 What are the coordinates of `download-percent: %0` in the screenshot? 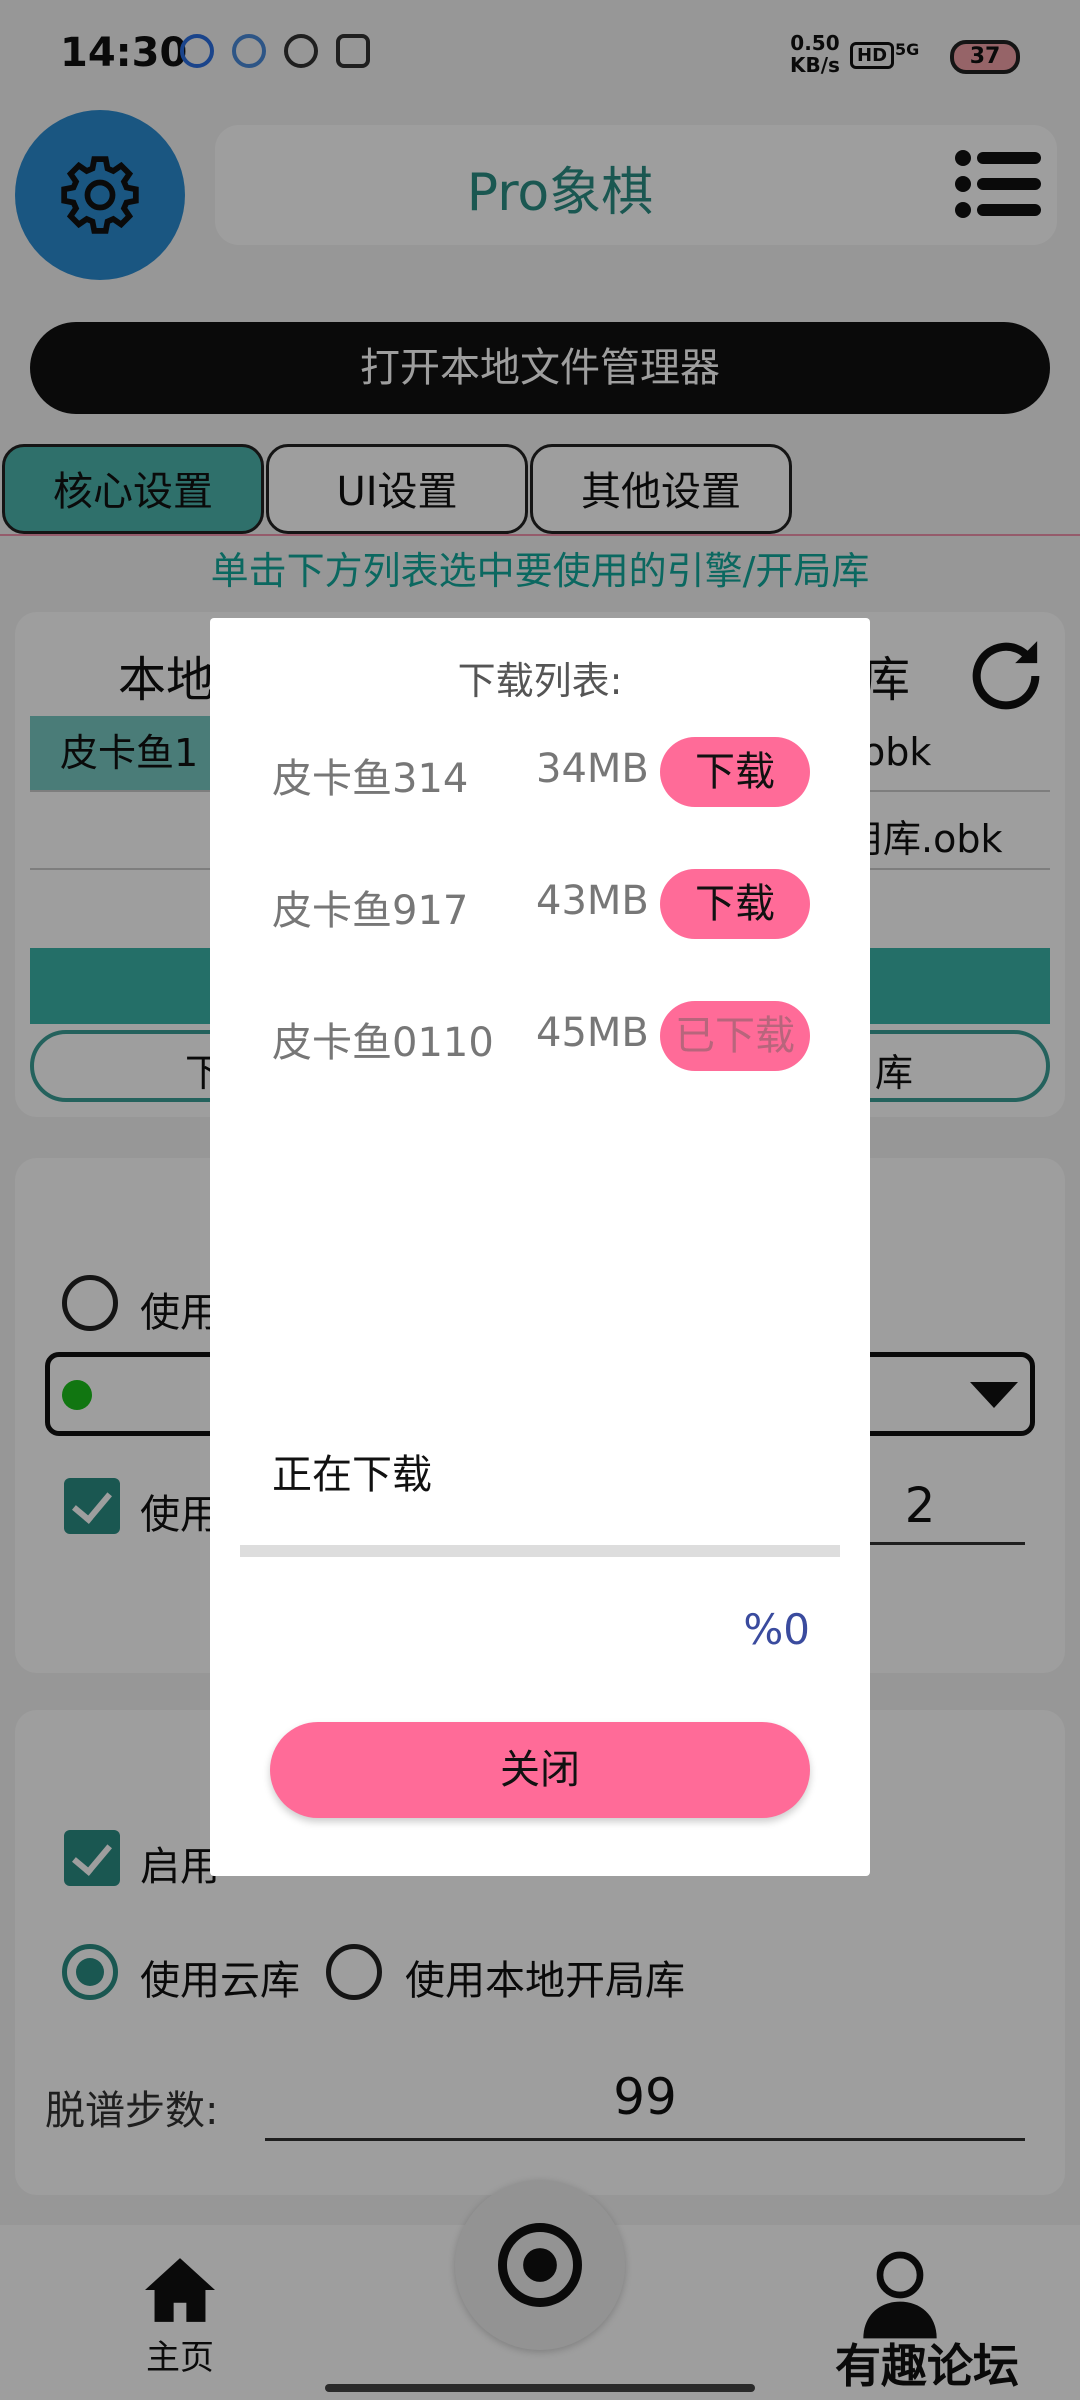 It's located at (776, 1629).